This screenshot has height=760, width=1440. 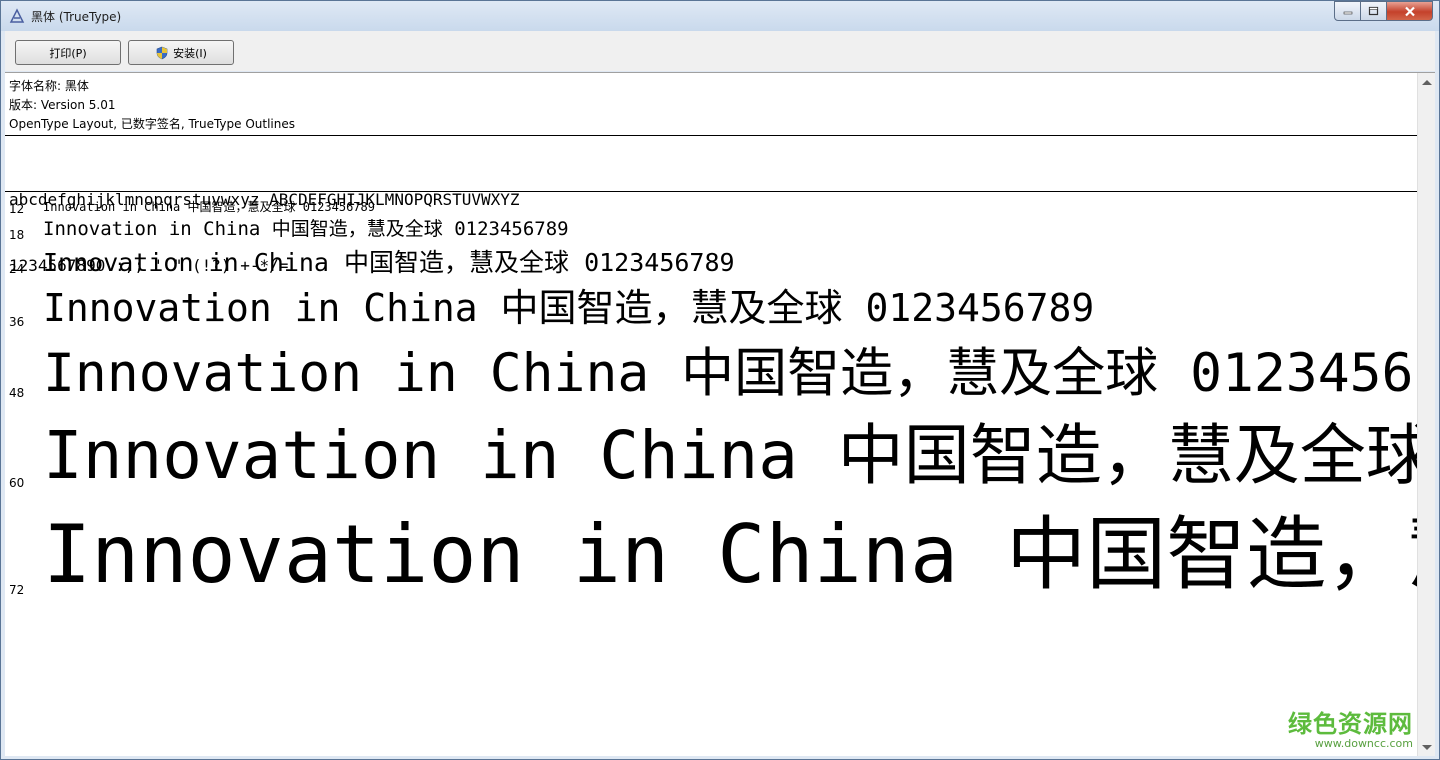 I want to click on restore-icon, so click(x=1373, y=11).